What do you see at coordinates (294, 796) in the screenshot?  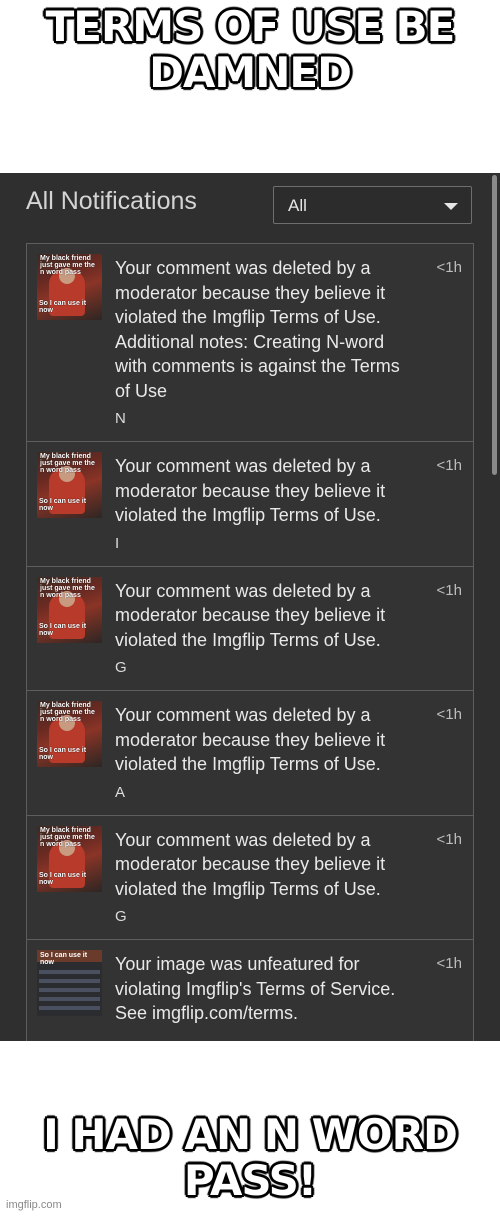 I see `comment-snippet: A` at bounding box center [294, 796].